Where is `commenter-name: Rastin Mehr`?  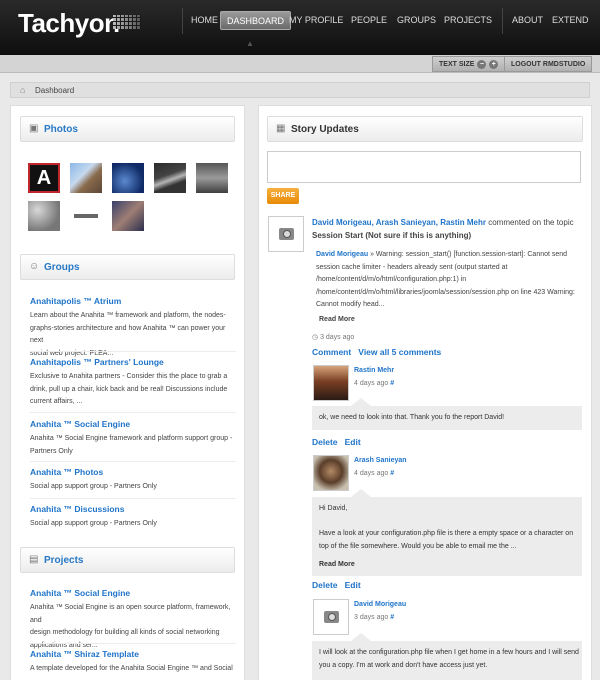
commenter-name: Rastin Mehr is located at coordinates (374, 370).